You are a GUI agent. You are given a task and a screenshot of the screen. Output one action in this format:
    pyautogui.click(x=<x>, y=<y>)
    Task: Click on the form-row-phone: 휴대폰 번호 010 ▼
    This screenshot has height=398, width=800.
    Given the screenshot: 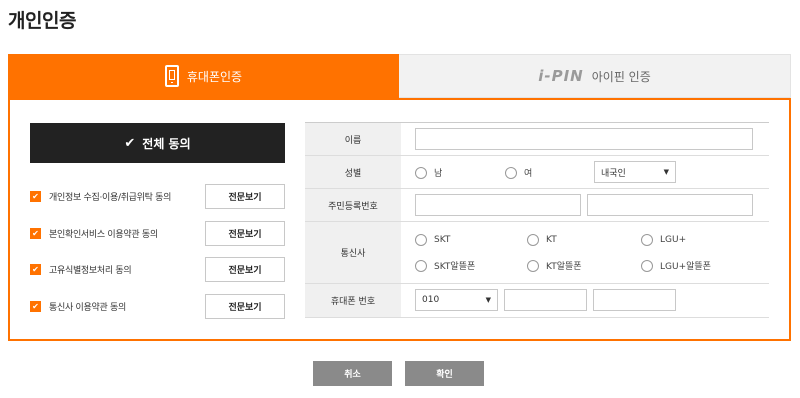 What is the action you would take?
    pyautogui.click(x=537, y=301)
    